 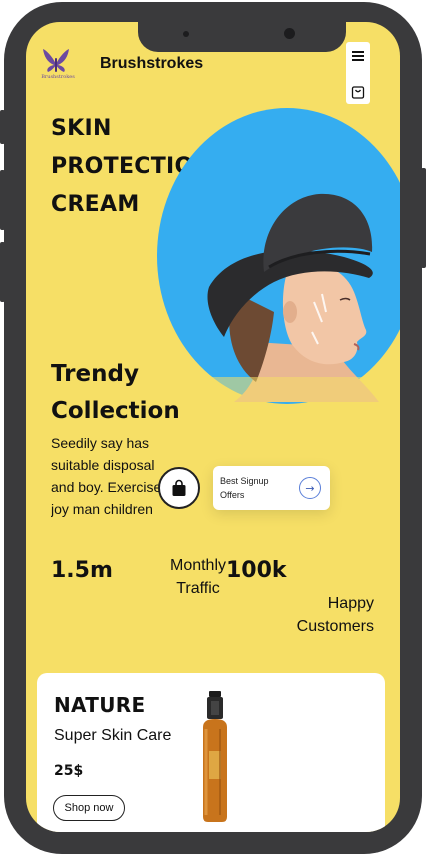 What do you see at coordinates (186, 34) in the screenshot?
I see `speaker` at bounding box center [186, 34].